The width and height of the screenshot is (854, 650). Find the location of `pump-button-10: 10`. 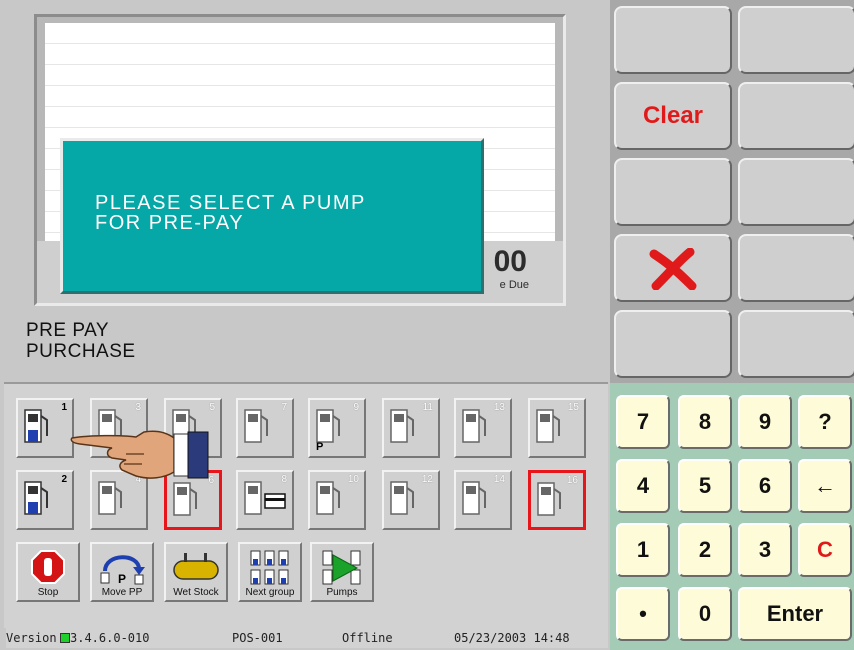

pump-button-10: 10 is located at coordinates (337, 500).